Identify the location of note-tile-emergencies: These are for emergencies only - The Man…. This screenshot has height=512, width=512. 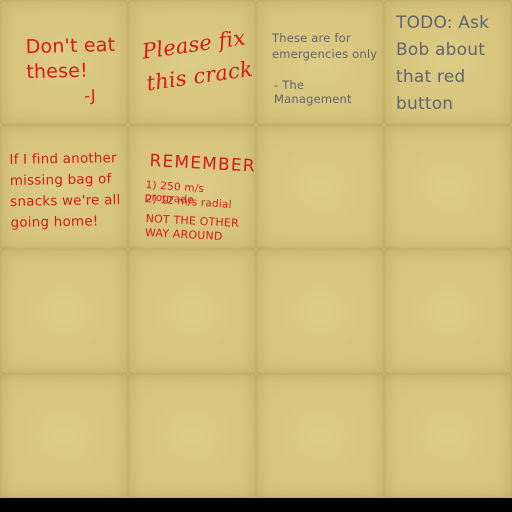
(320, 62).